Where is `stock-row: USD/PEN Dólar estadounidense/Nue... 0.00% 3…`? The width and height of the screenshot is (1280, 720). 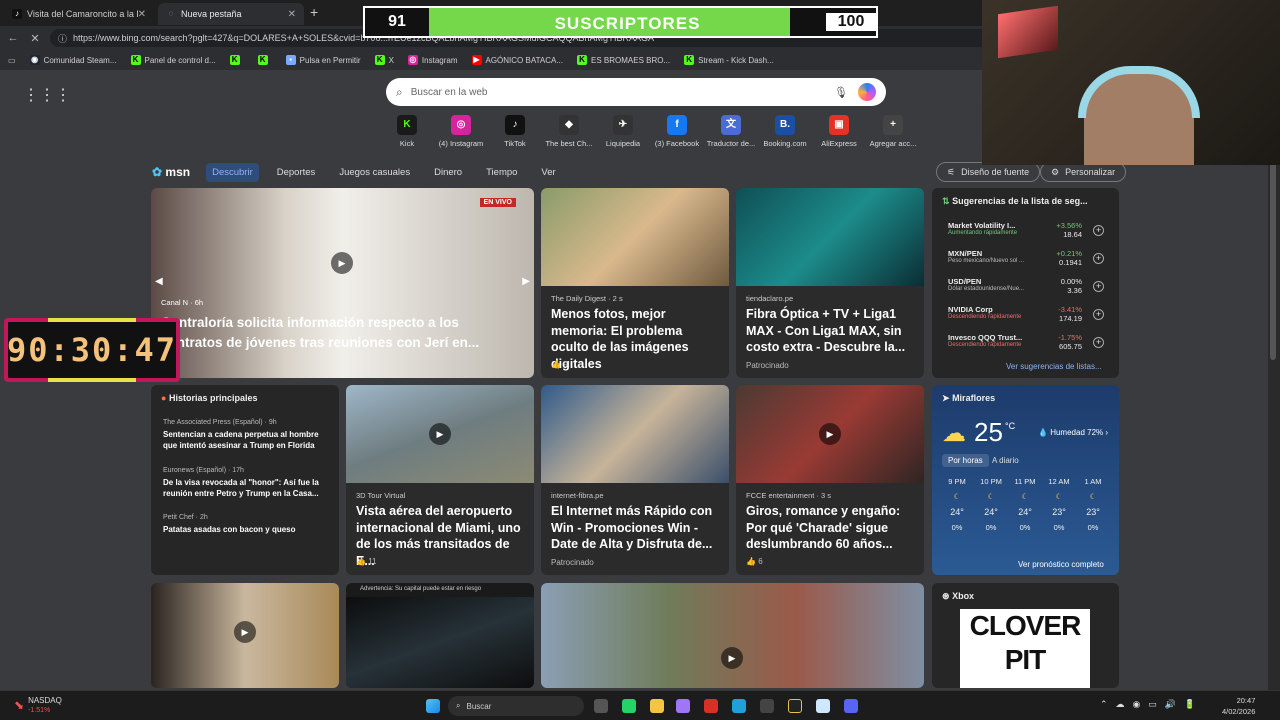
stock-row: USD/PEN Dólar estadounidense/Nue... 0.00% 3… is located at coordinates (1028, 290).